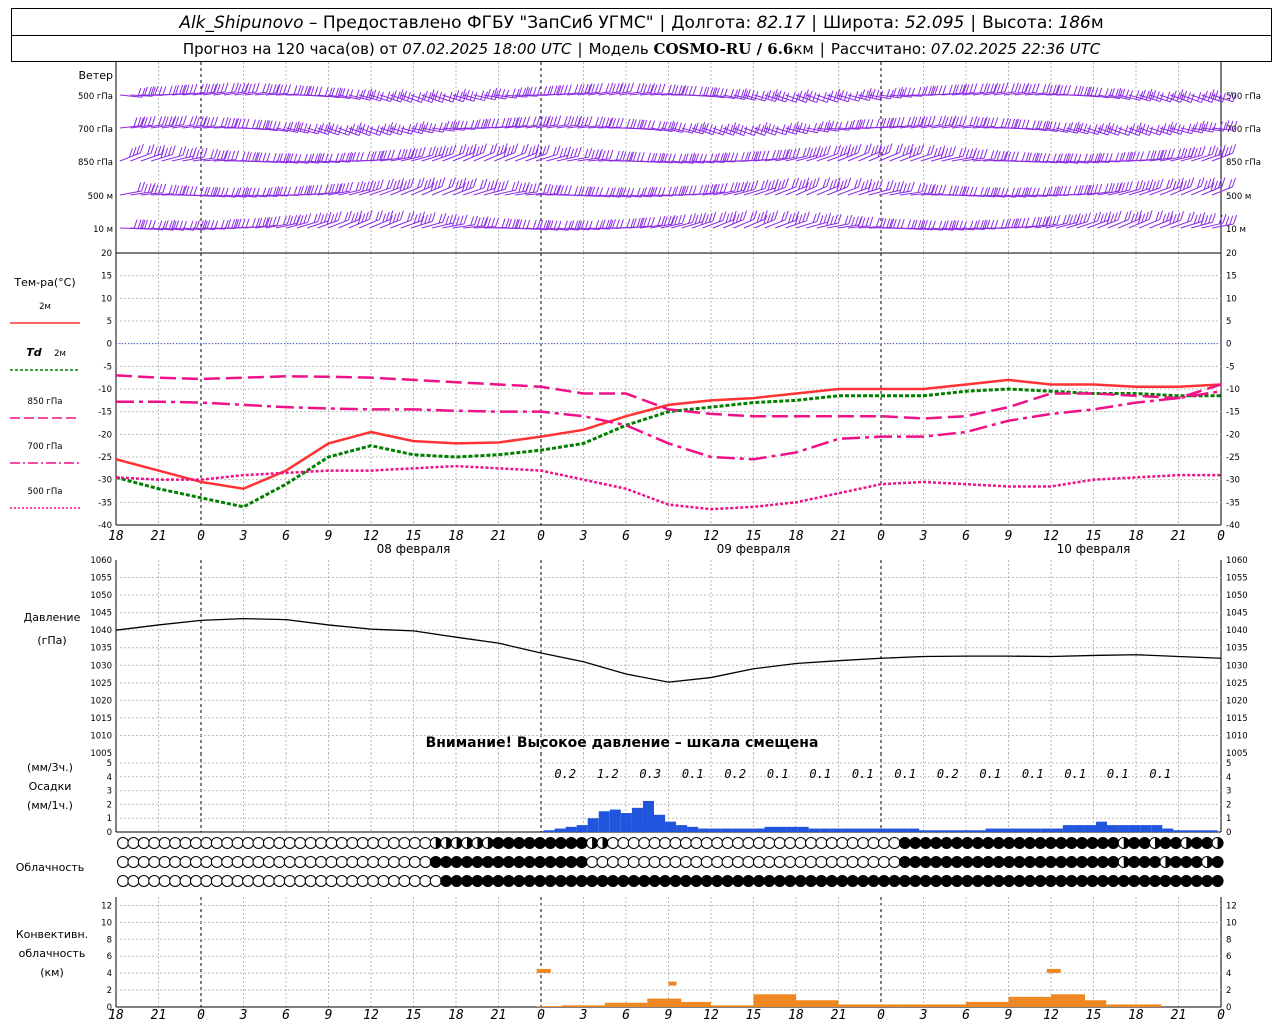 The width and height of the screenshot is (1280, 1024). I want to click on temp-ytick-left: -5, so click(108, 367).